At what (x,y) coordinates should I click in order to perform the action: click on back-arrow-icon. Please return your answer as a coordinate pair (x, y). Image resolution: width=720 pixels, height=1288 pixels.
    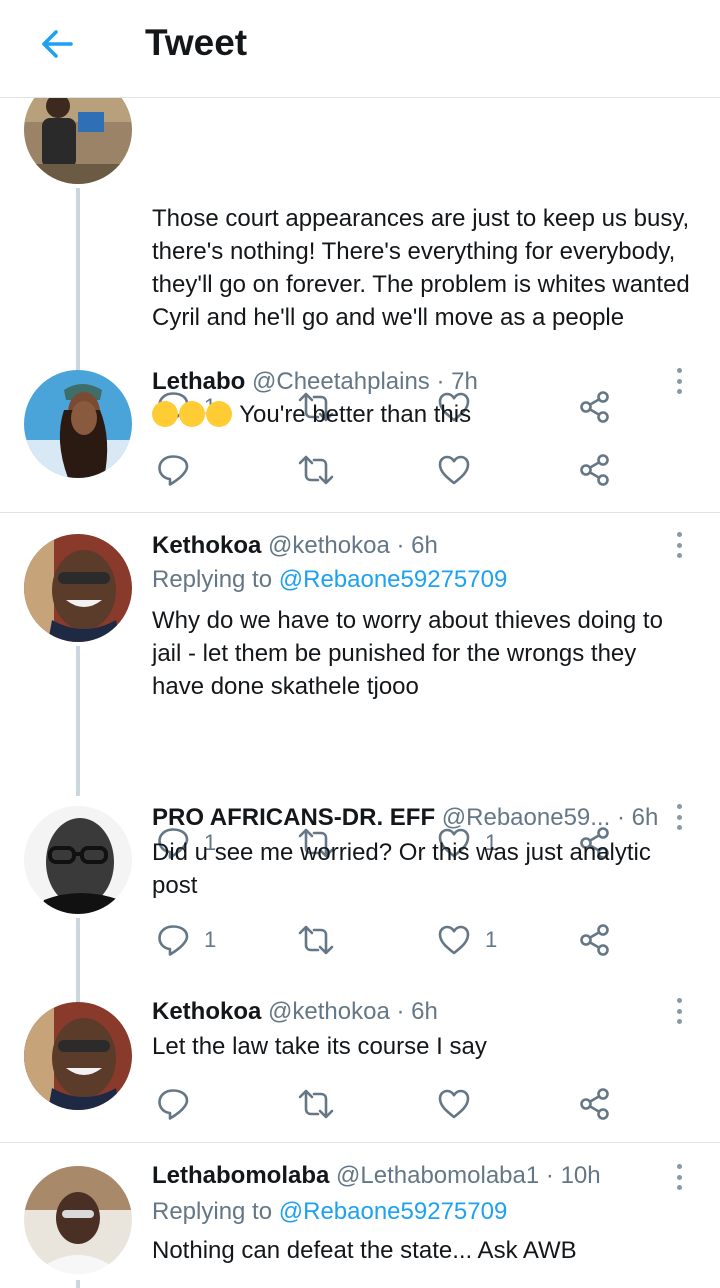
    Looking at the image, I should click on (57, 44).